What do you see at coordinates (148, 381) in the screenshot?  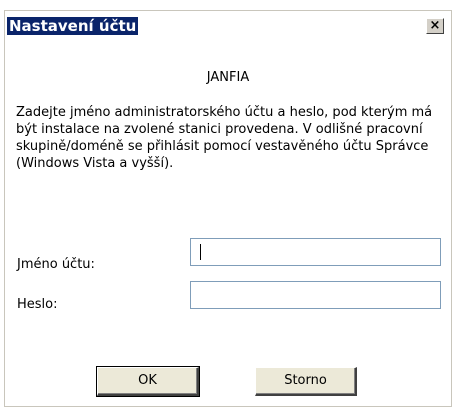 I see `ok-button: OK` at bounding box center [148, 381].